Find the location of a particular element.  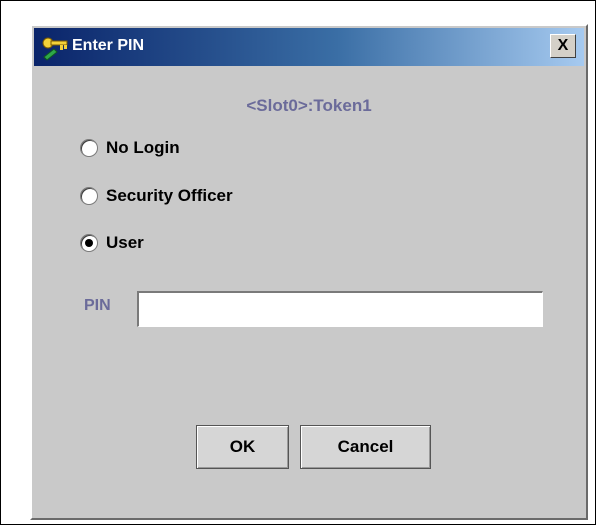

radio-label: Security Officer is located at coordinates (169, 195).